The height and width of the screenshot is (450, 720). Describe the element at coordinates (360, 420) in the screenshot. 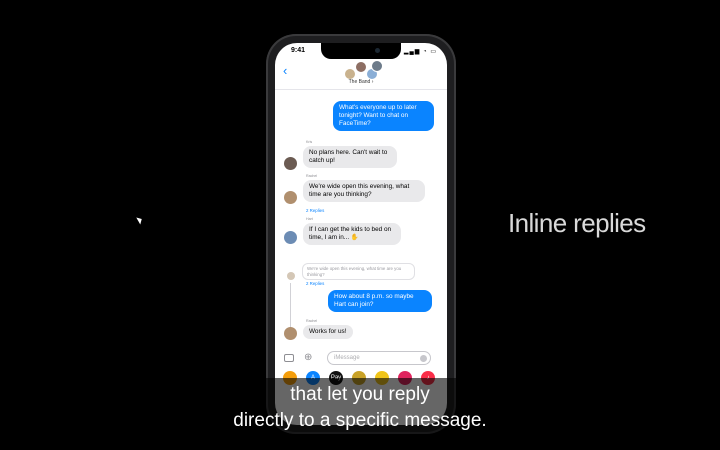

I see `caption-line-2: directly to a specific message.` at that location.